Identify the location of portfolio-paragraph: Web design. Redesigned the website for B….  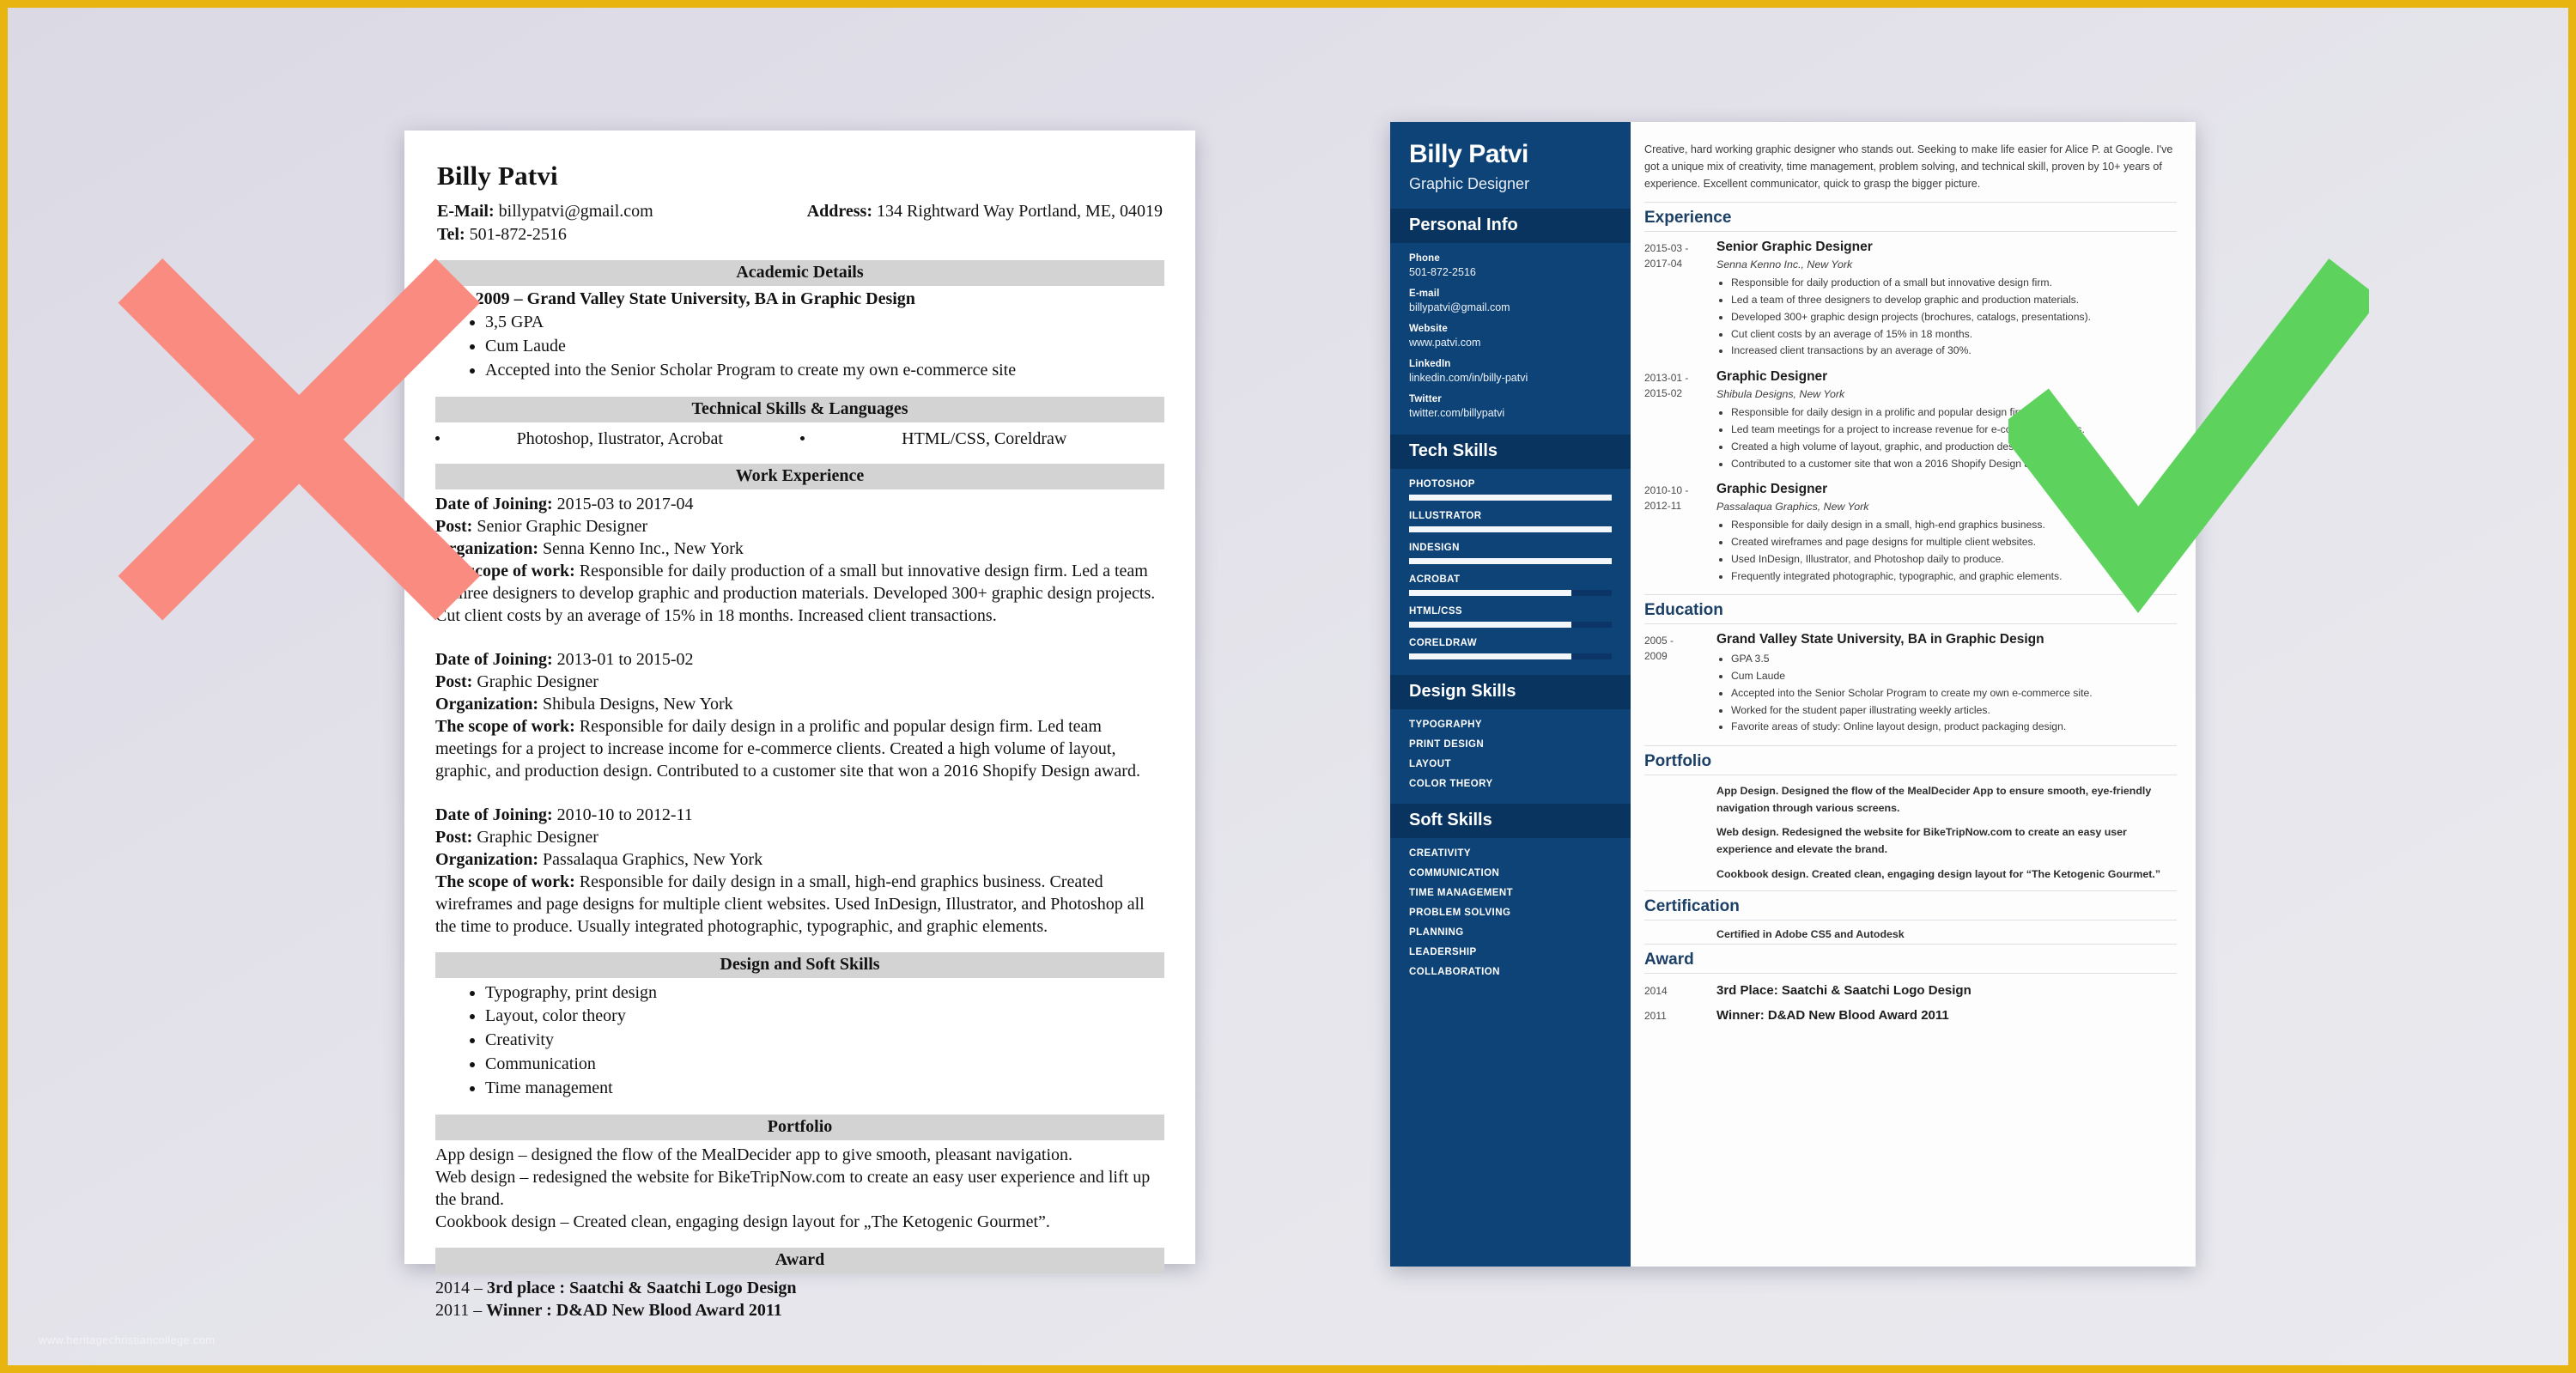
(1922, 840).